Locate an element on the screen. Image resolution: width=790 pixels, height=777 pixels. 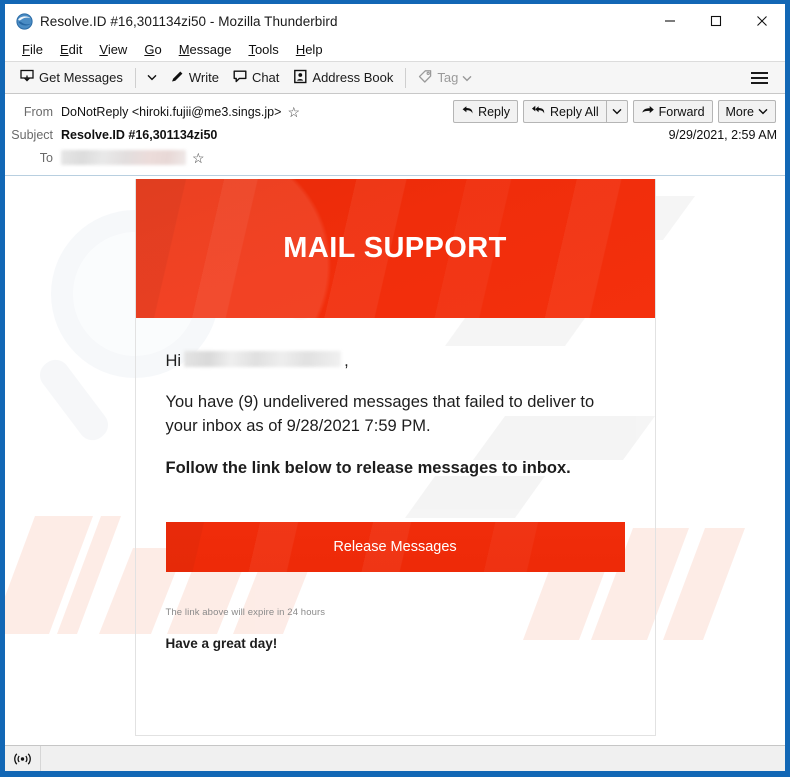
write-button: Write is located at coordinates (194, 78).